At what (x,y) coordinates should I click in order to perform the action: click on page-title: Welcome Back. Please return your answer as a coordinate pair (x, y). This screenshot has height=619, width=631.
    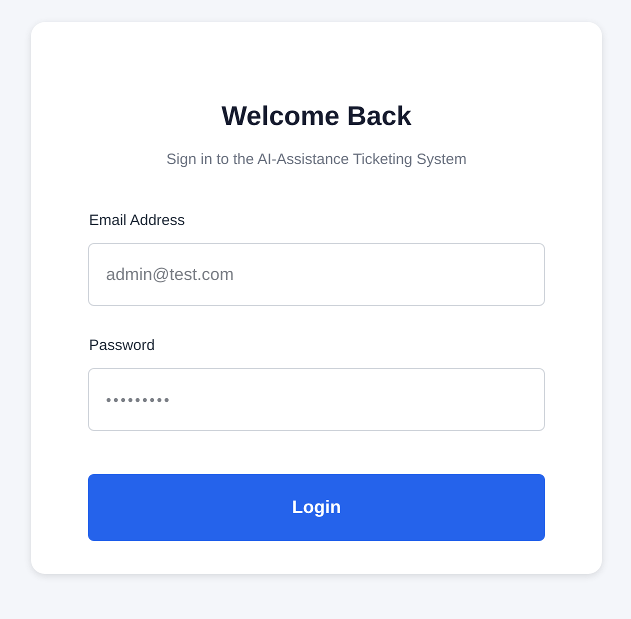
    Looking at the image, I should click on (316, 116).